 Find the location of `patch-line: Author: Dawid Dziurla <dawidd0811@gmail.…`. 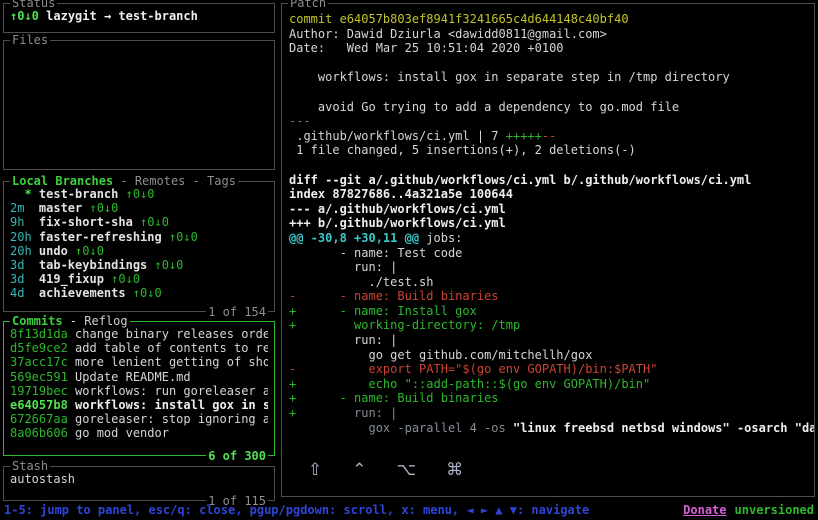

patch-line: Author: Dawid Dziurla <dawidd0811@gmail.… is located at coordinates (448, 33).